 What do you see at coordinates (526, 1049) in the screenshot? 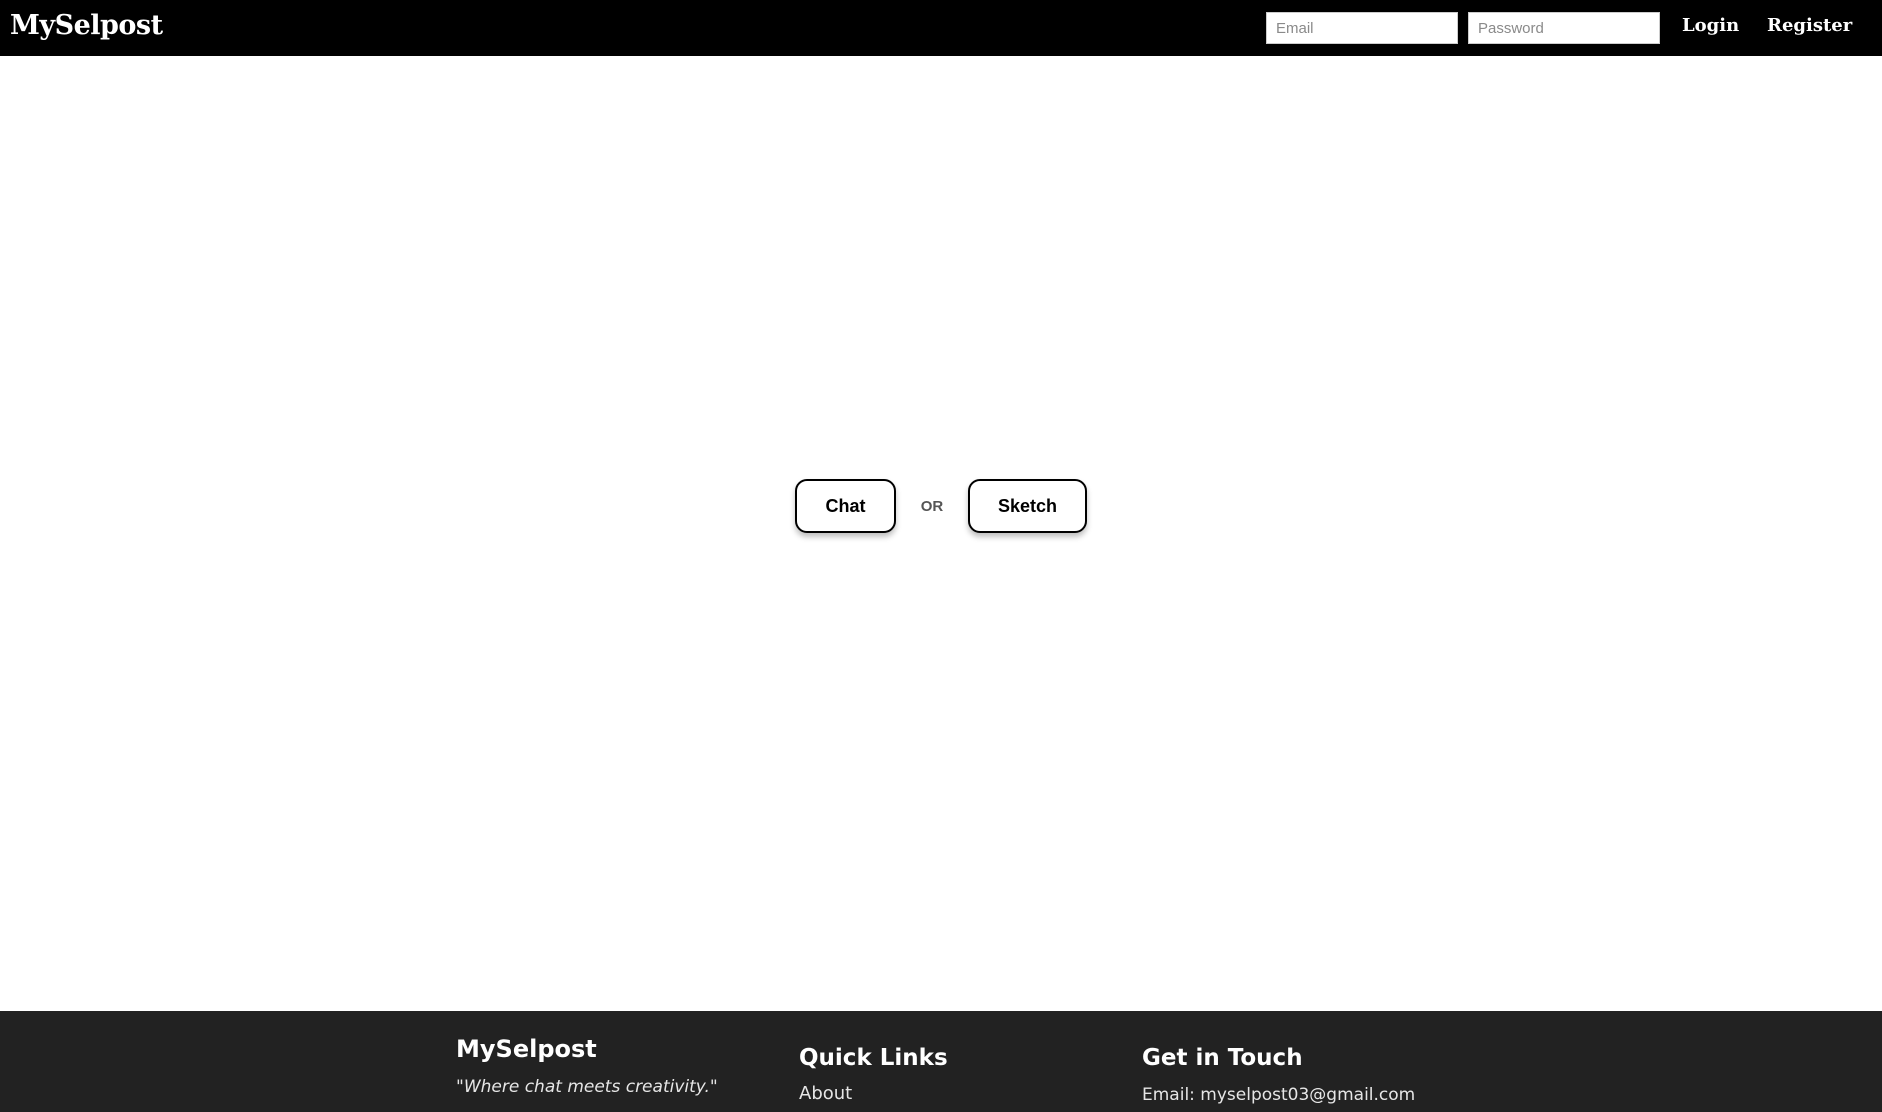
I see `footer-brand: MySelpost` at bounding box center [526, 1049].